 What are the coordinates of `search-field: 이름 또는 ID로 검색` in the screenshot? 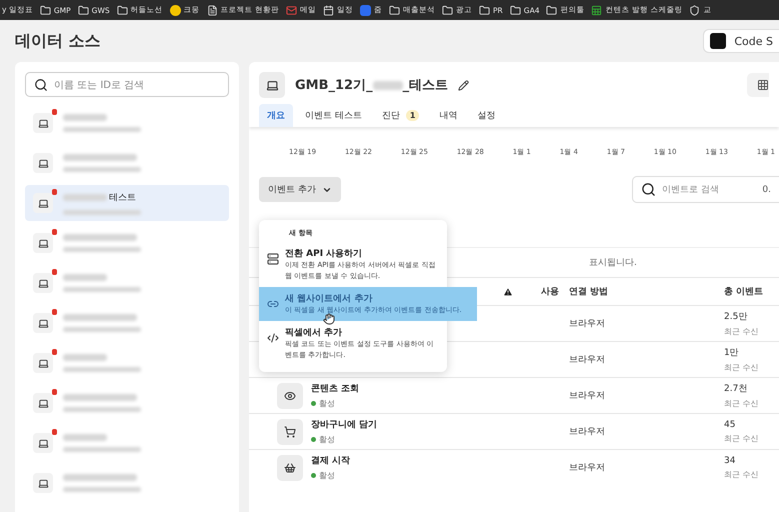 It's located at (127, 84).